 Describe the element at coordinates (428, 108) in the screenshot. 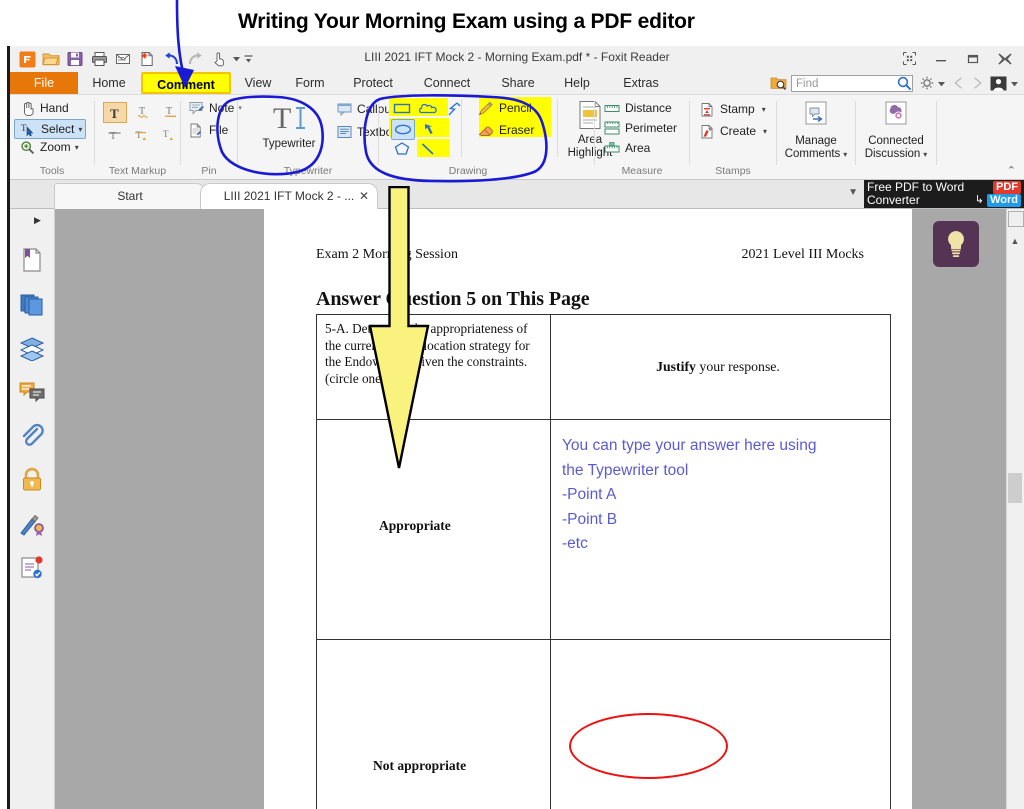

I see `cloud-tool` at that location.